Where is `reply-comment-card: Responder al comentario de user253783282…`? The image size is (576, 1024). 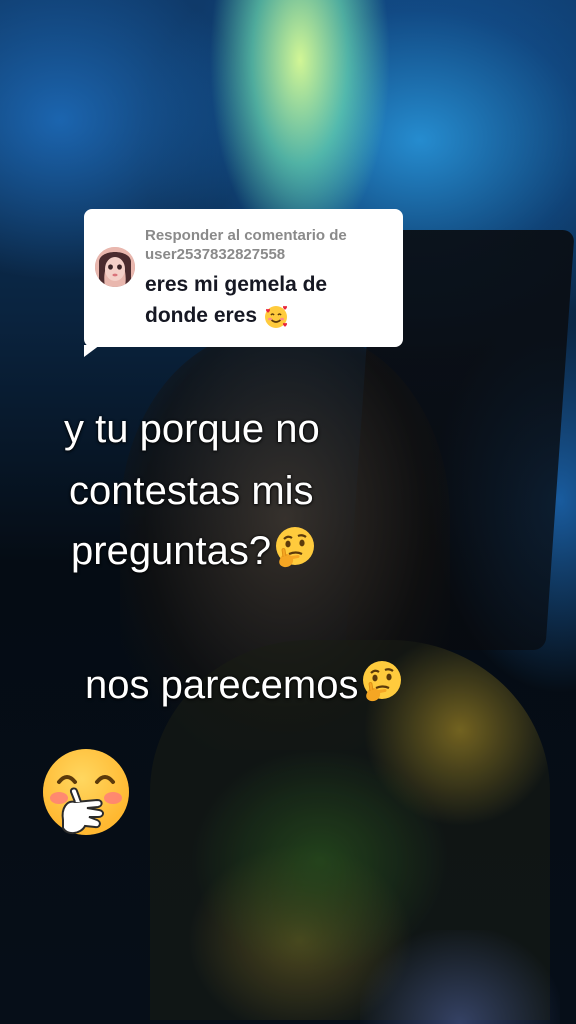 reply-comment-card: Responder al comentario de user253783282… is located at coordinates (243, 278).